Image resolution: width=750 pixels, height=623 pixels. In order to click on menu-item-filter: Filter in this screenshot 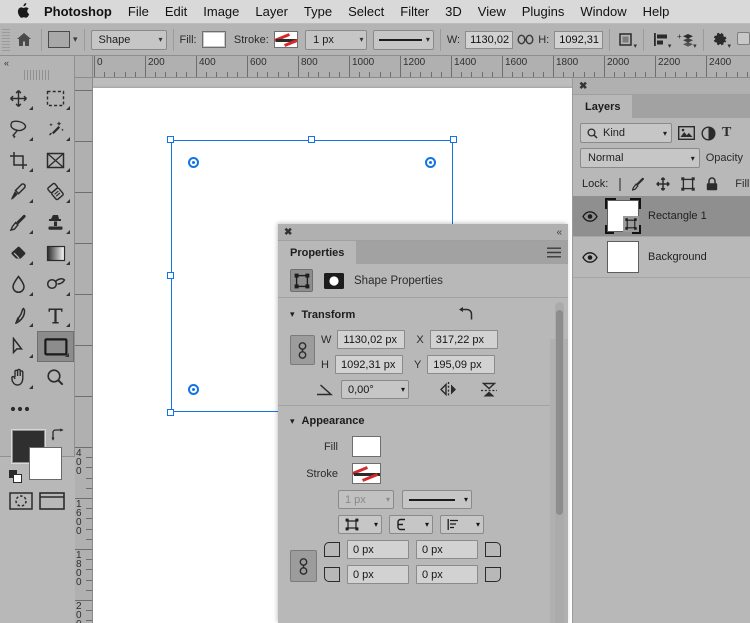, I will do `click(414, 11)`.